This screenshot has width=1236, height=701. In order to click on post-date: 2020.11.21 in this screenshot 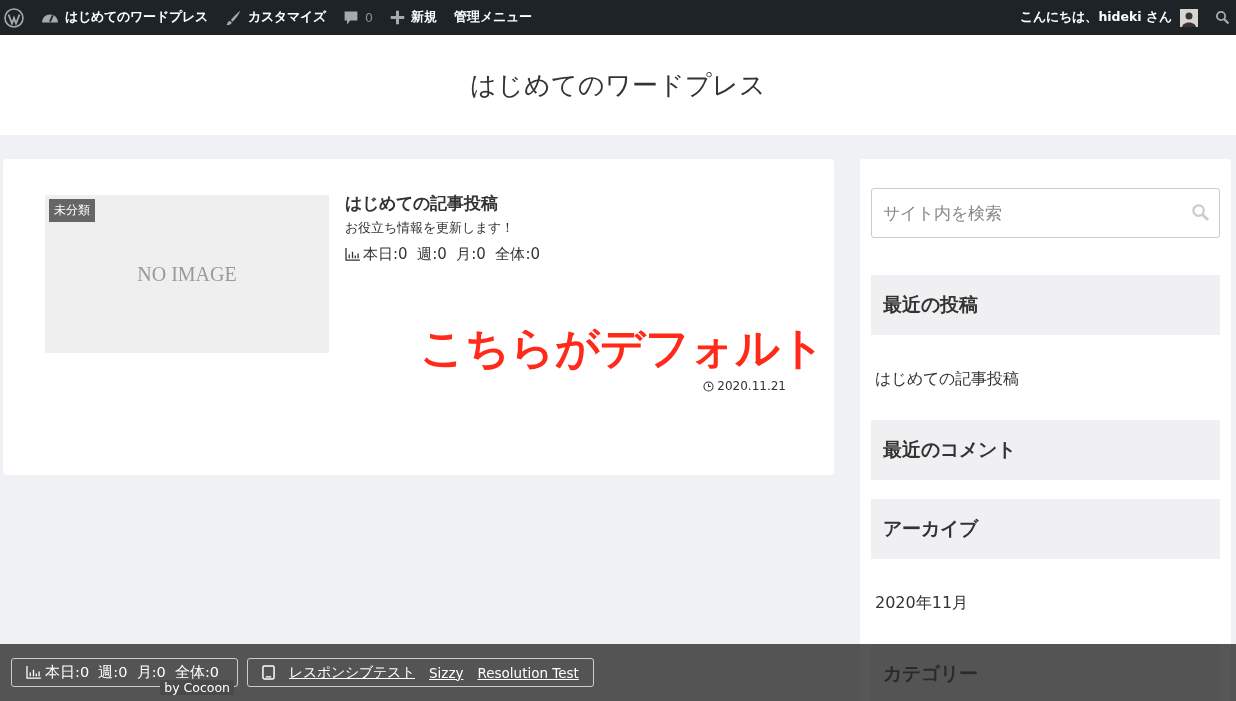, I will do `click(751, 386)`.